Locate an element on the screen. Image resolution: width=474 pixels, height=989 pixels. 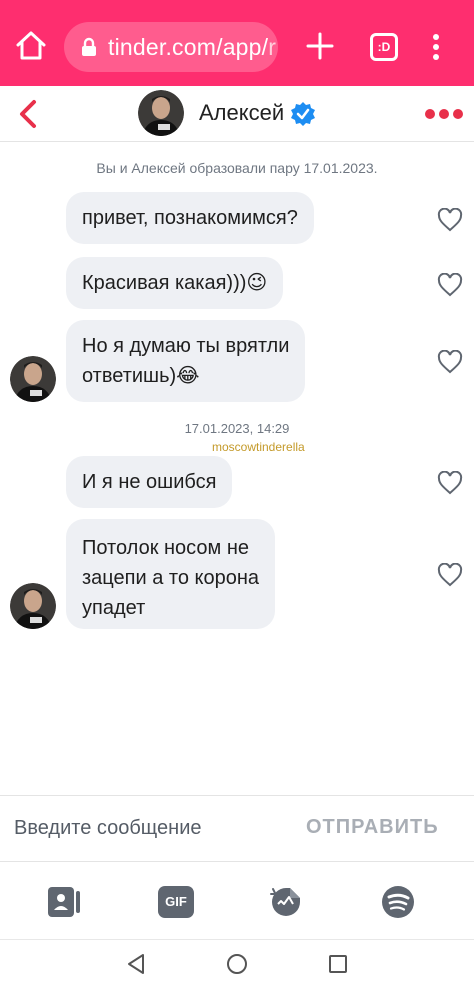
tabs-icon: :D is located at coordinates (384, 47).